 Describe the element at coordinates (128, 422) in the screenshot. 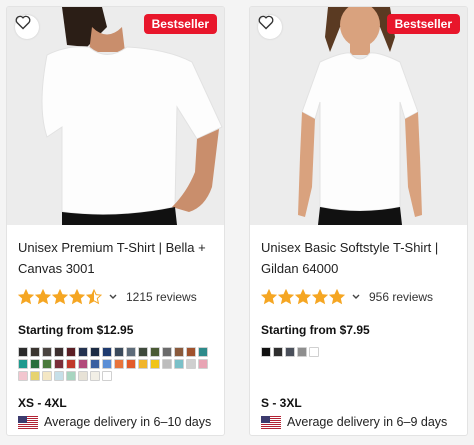

I see `delivery-text: Average delivery in 6–10 days` at that location.